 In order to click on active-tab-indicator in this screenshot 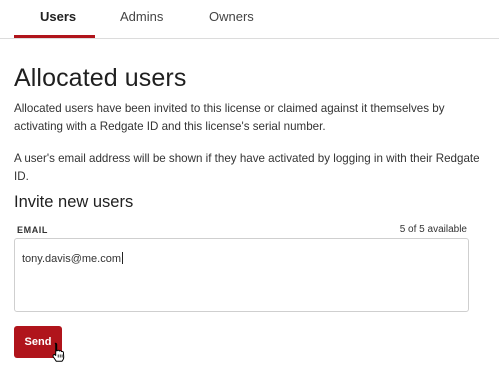, I will do `click(54, 36)`.